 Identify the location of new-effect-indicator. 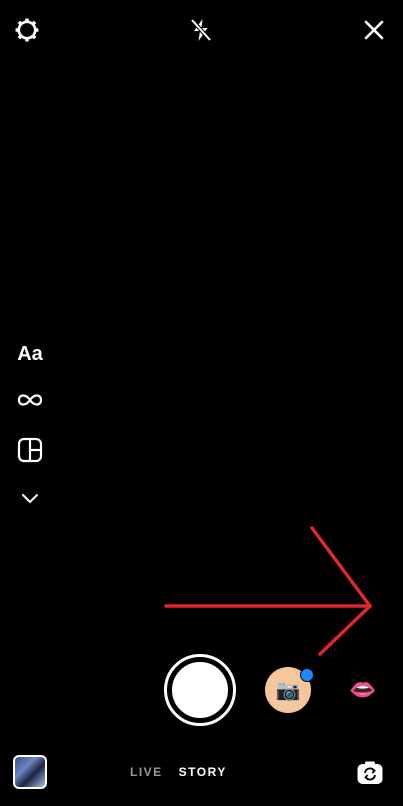
(307, 675).